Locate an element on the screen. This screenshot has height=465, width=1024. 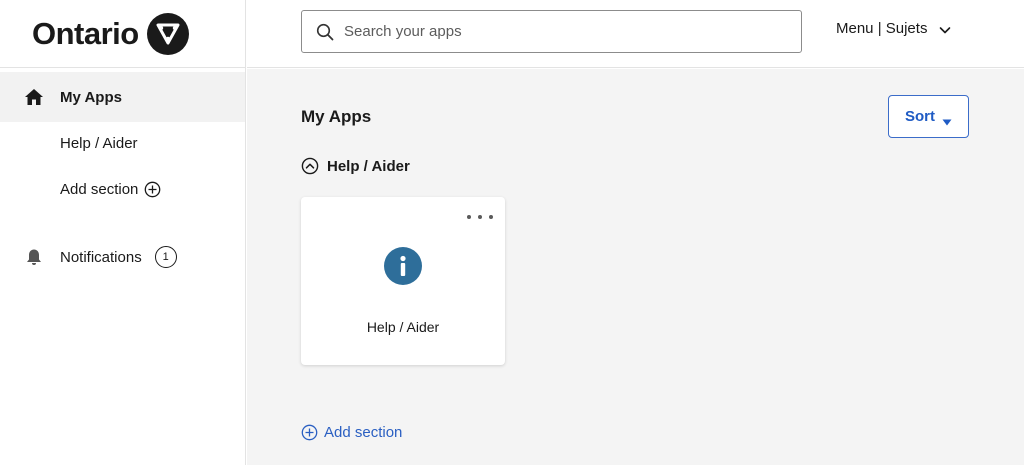
ontario-logo: Ontario is located at coordinates (122, 34).